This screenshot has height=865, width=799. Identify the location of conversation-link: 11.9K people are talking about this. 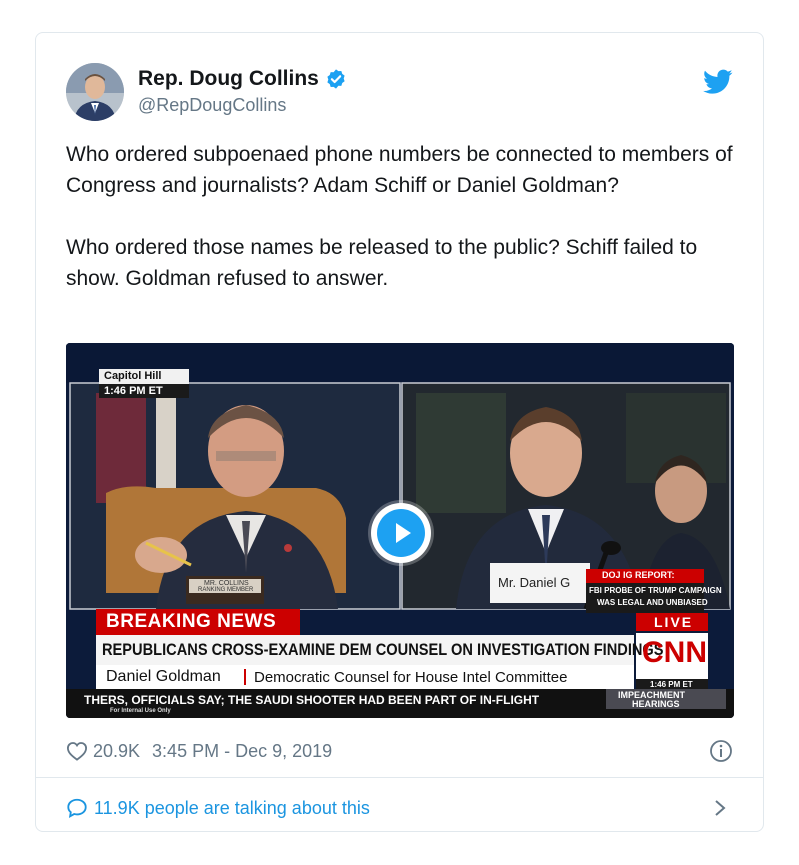
(399, 808).